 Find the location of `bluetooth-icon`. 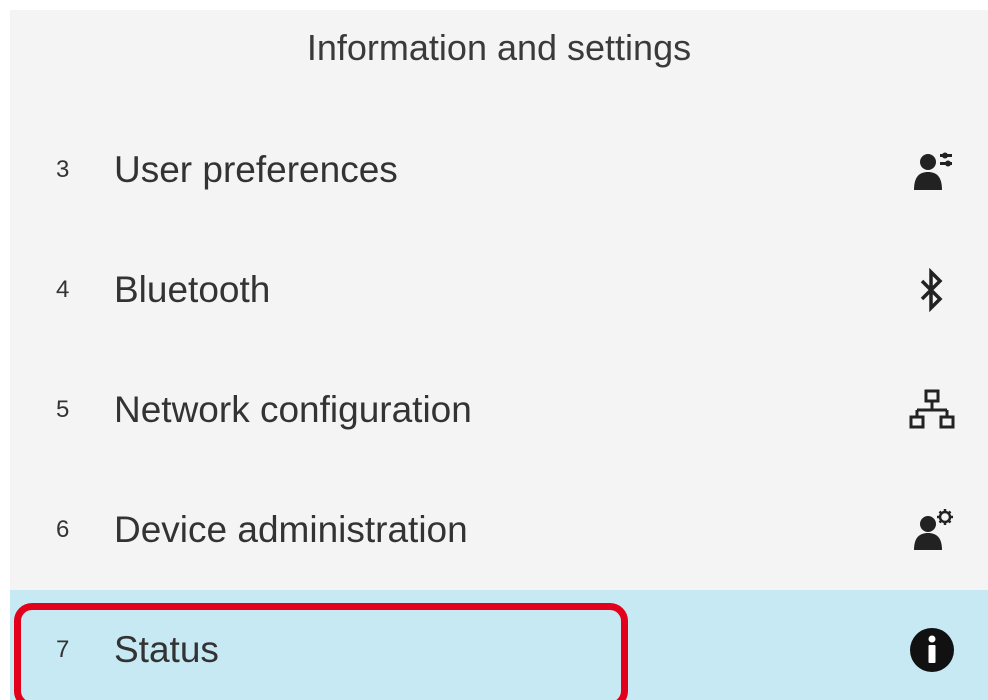

bluetooth-icon is located at coordinates (932, 290).